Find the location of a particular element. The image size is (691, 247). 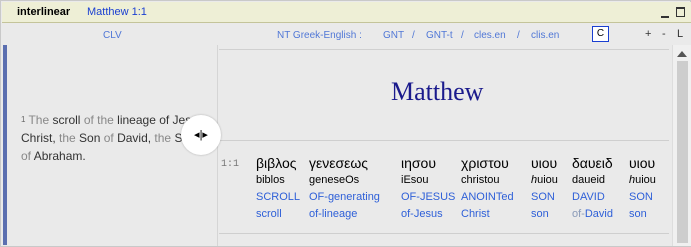

zoom-in-button: + is located at coordinates (648, 34).